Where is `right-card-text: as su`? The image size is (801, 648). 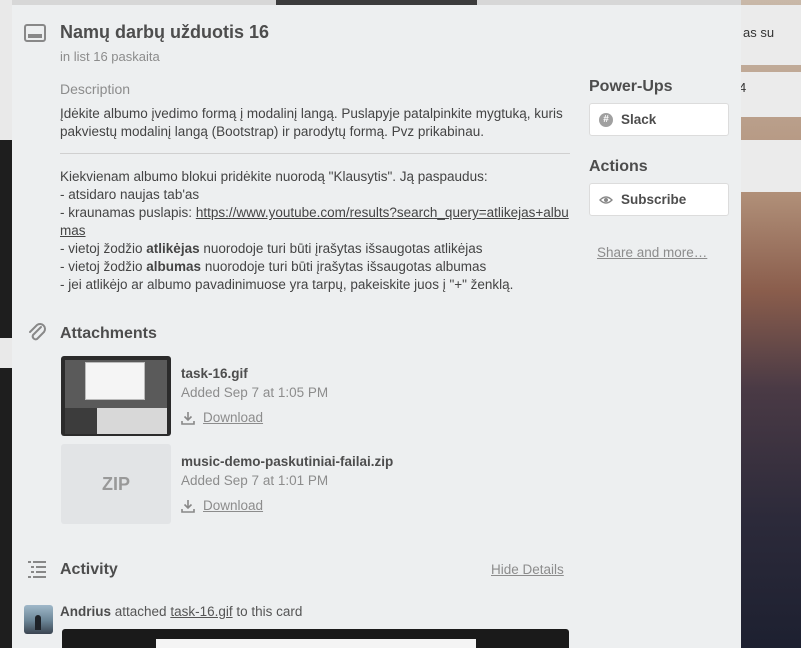 right-card-text: as su is located at coordinates (759, 32).